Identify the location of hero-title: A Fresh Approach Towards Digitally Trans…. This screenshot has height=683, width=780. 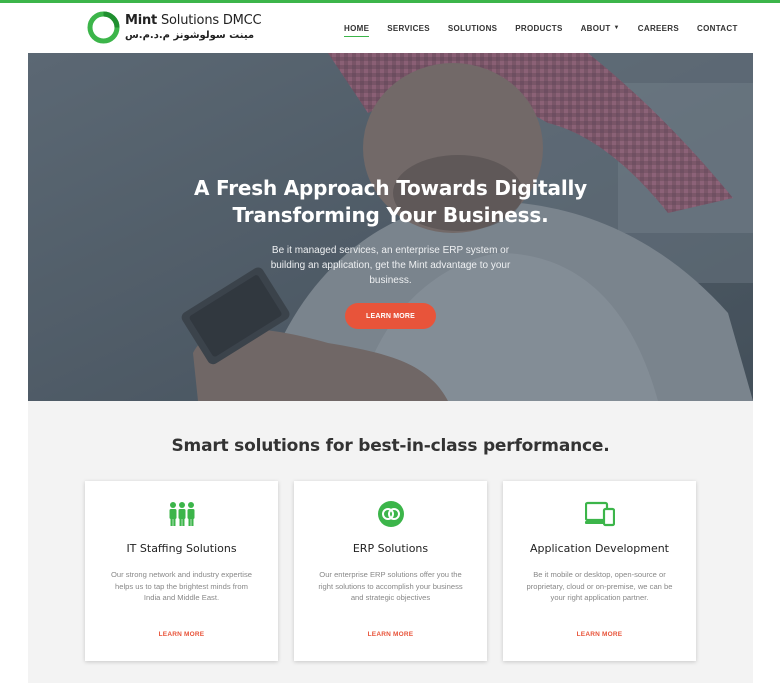
(390, 201).